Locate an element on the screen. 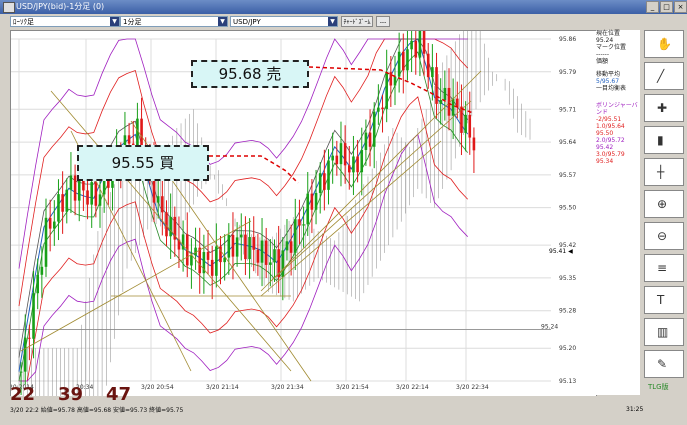 The height and width of the screenshot is (425, 687). zoom-button: ﾁｬｰﾄﾞｽﾞｰﾑ is located at coordinates (357, 21).